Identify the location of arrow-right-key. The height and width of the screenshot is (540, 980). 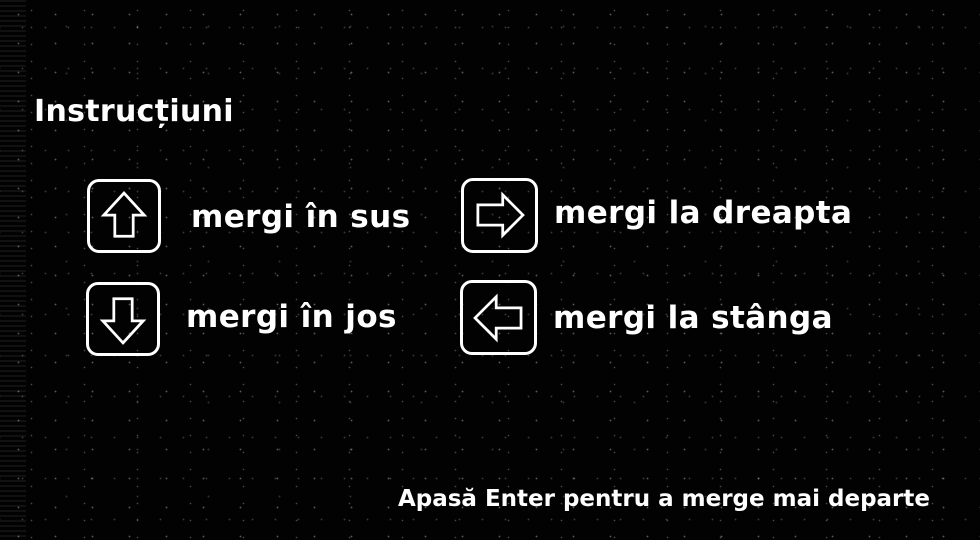
(499, 215).